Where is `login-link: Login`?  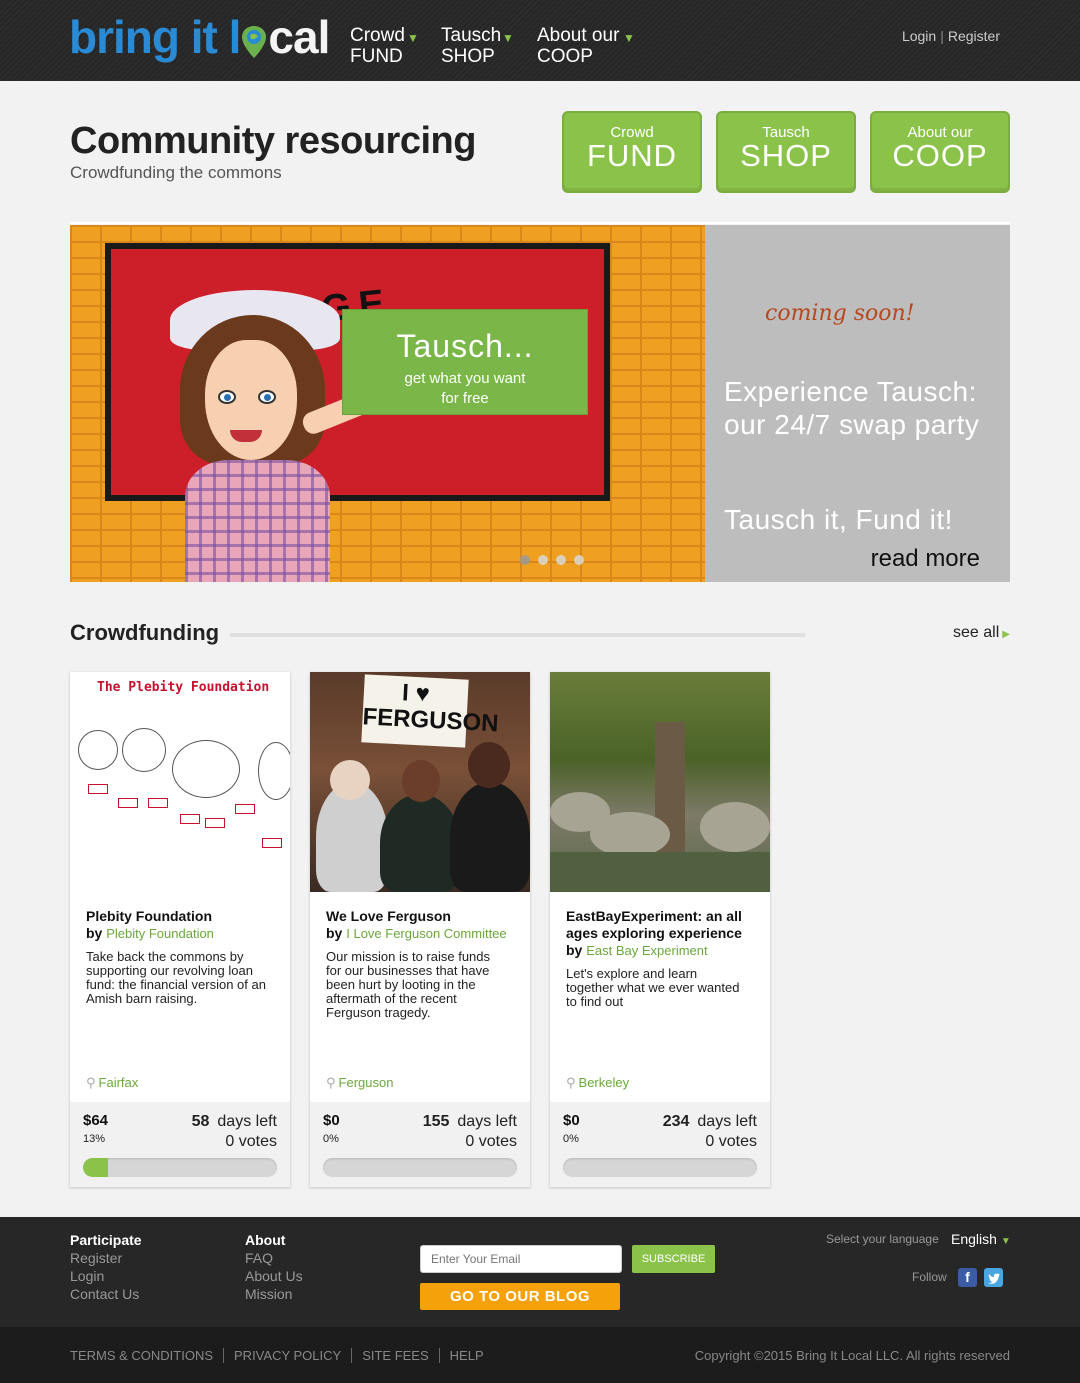
login-link: Login is located at coordinates (919, 36).